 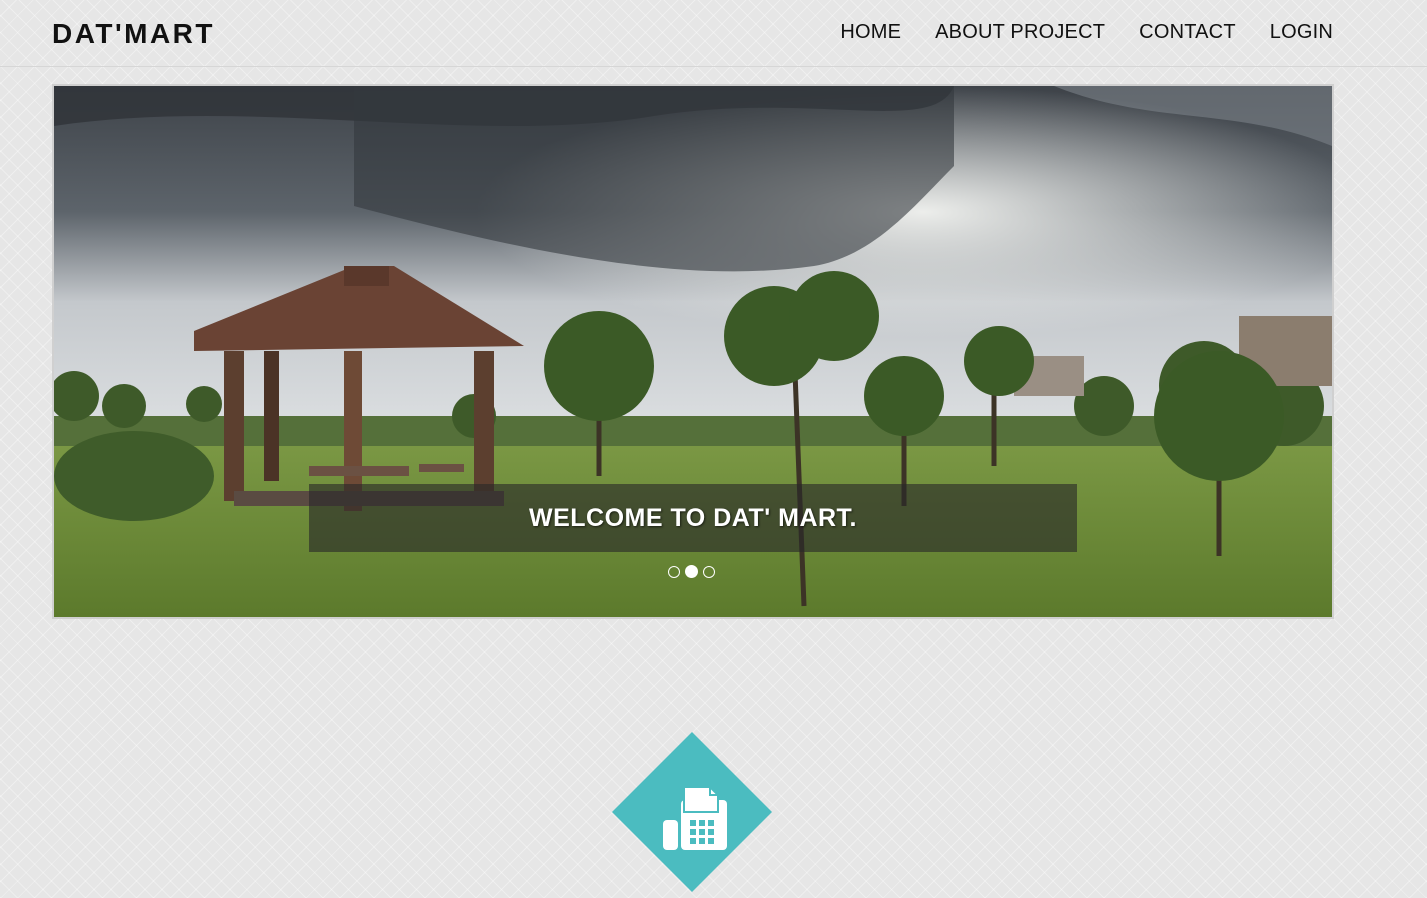 What do you see at coordinates (133, 34) in the screenshot?
I see `brand-logo: DAT'MART` at bounding box center [133, 34].